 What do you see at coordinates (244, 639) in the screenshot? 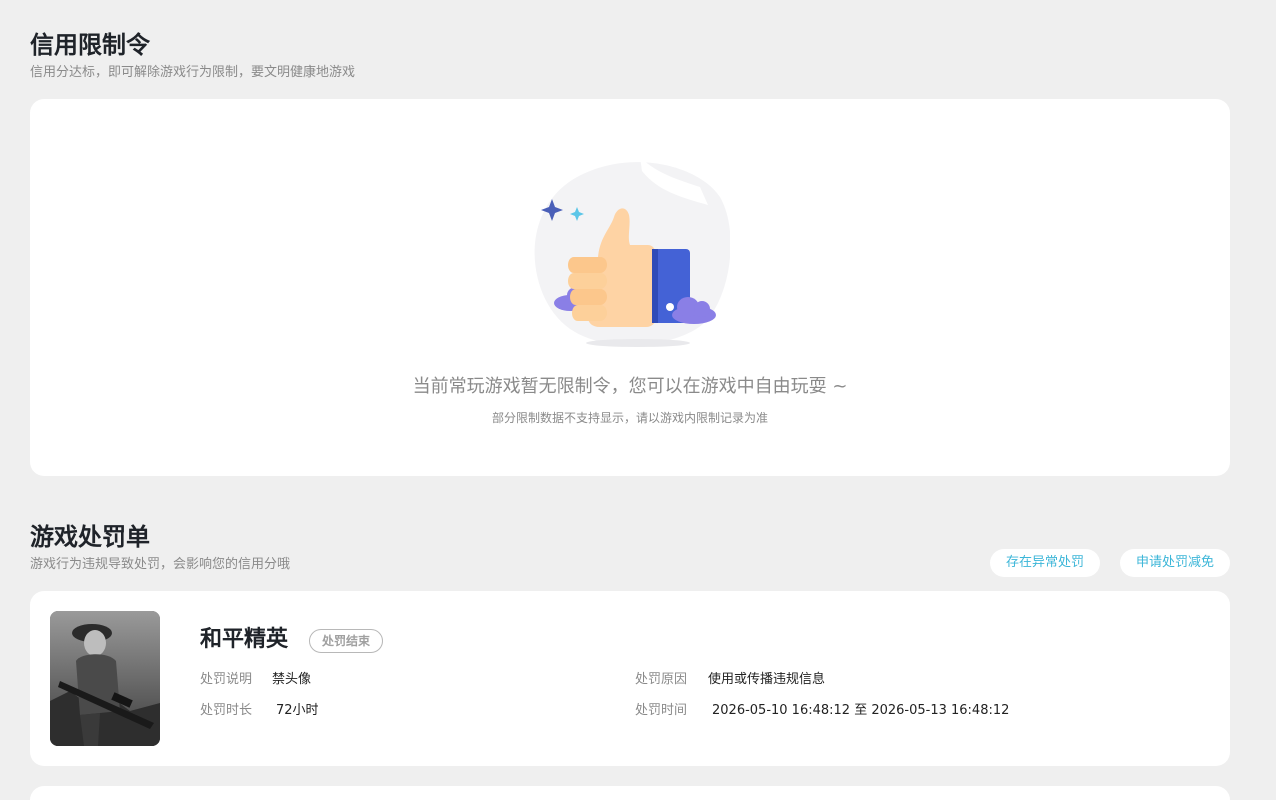
I see `game-name: 和平精英` at bounding box center [244, 639].